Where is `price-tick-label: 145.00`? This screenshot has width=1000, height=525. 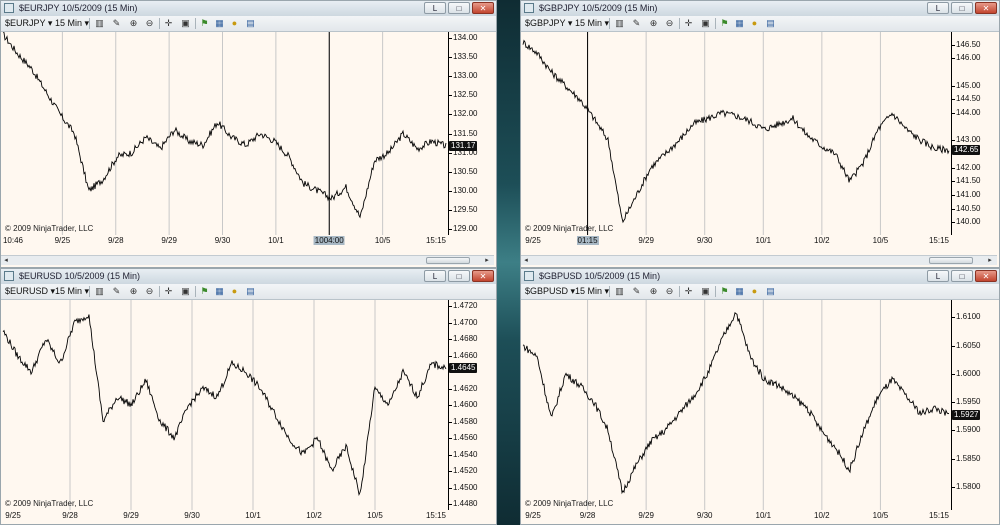
price-tick-label: 145.00 is located at coordinates (966, 85).